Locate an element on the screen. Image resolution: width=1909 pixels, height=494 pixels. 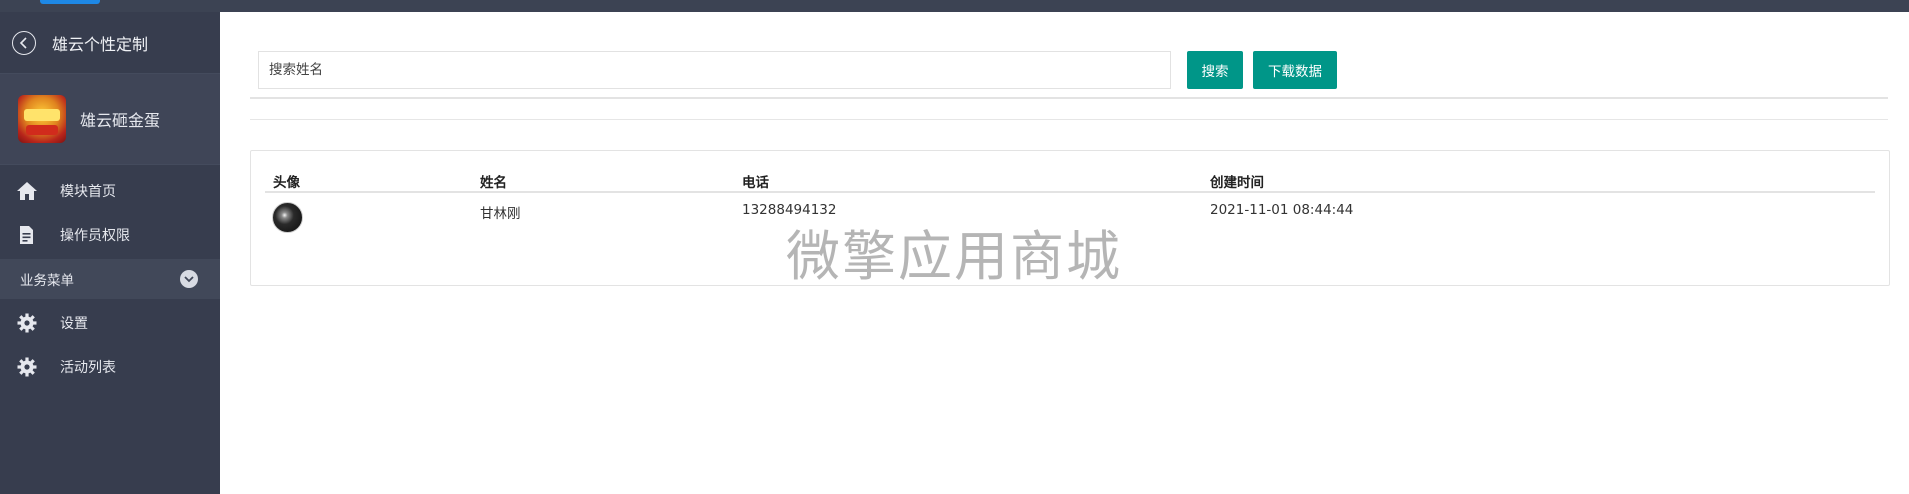
top-bar is located at coordinates (954, 6).